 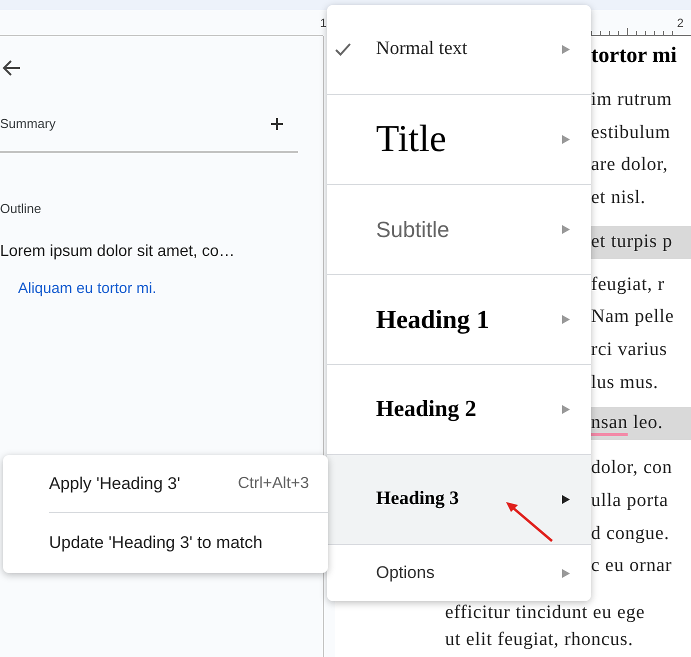 What do you see at coordinates (459, 140) in the screenshot?
I see `style-menu-item: Title` at bounding box center [459, 140].